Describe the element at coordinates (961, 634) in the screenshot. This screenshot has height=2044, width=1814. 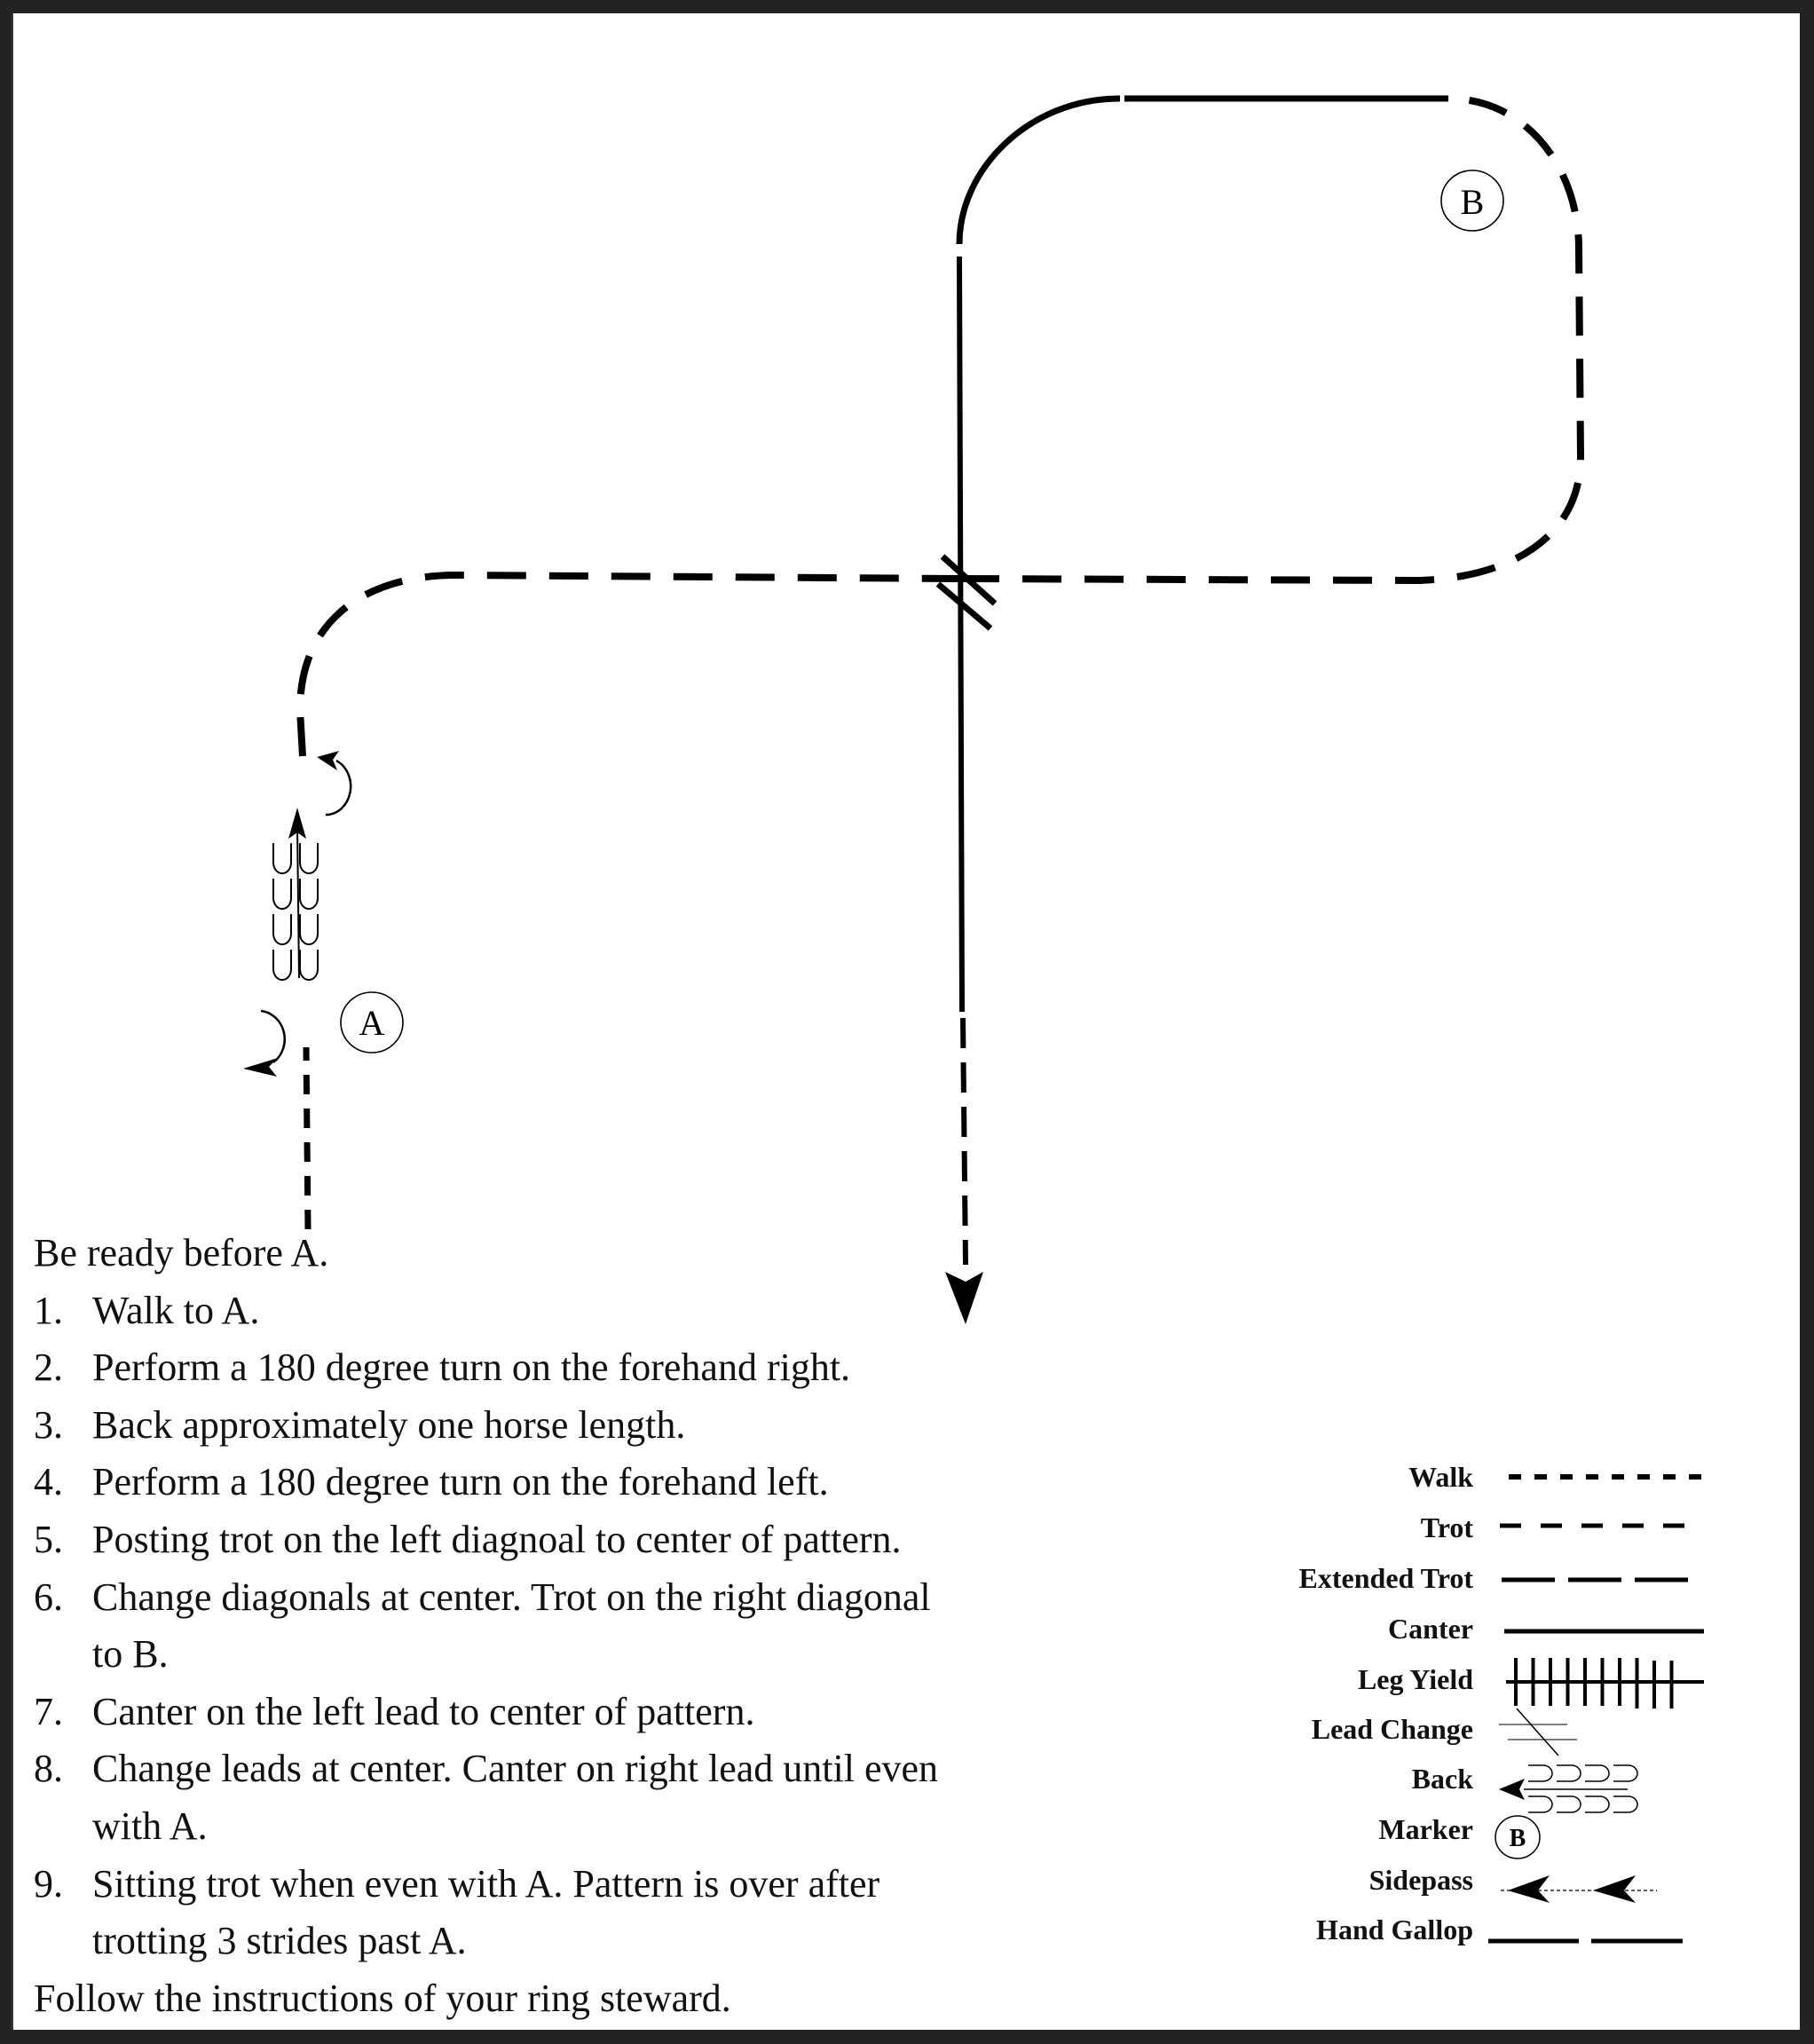
I see `canter-center-path` at that location.